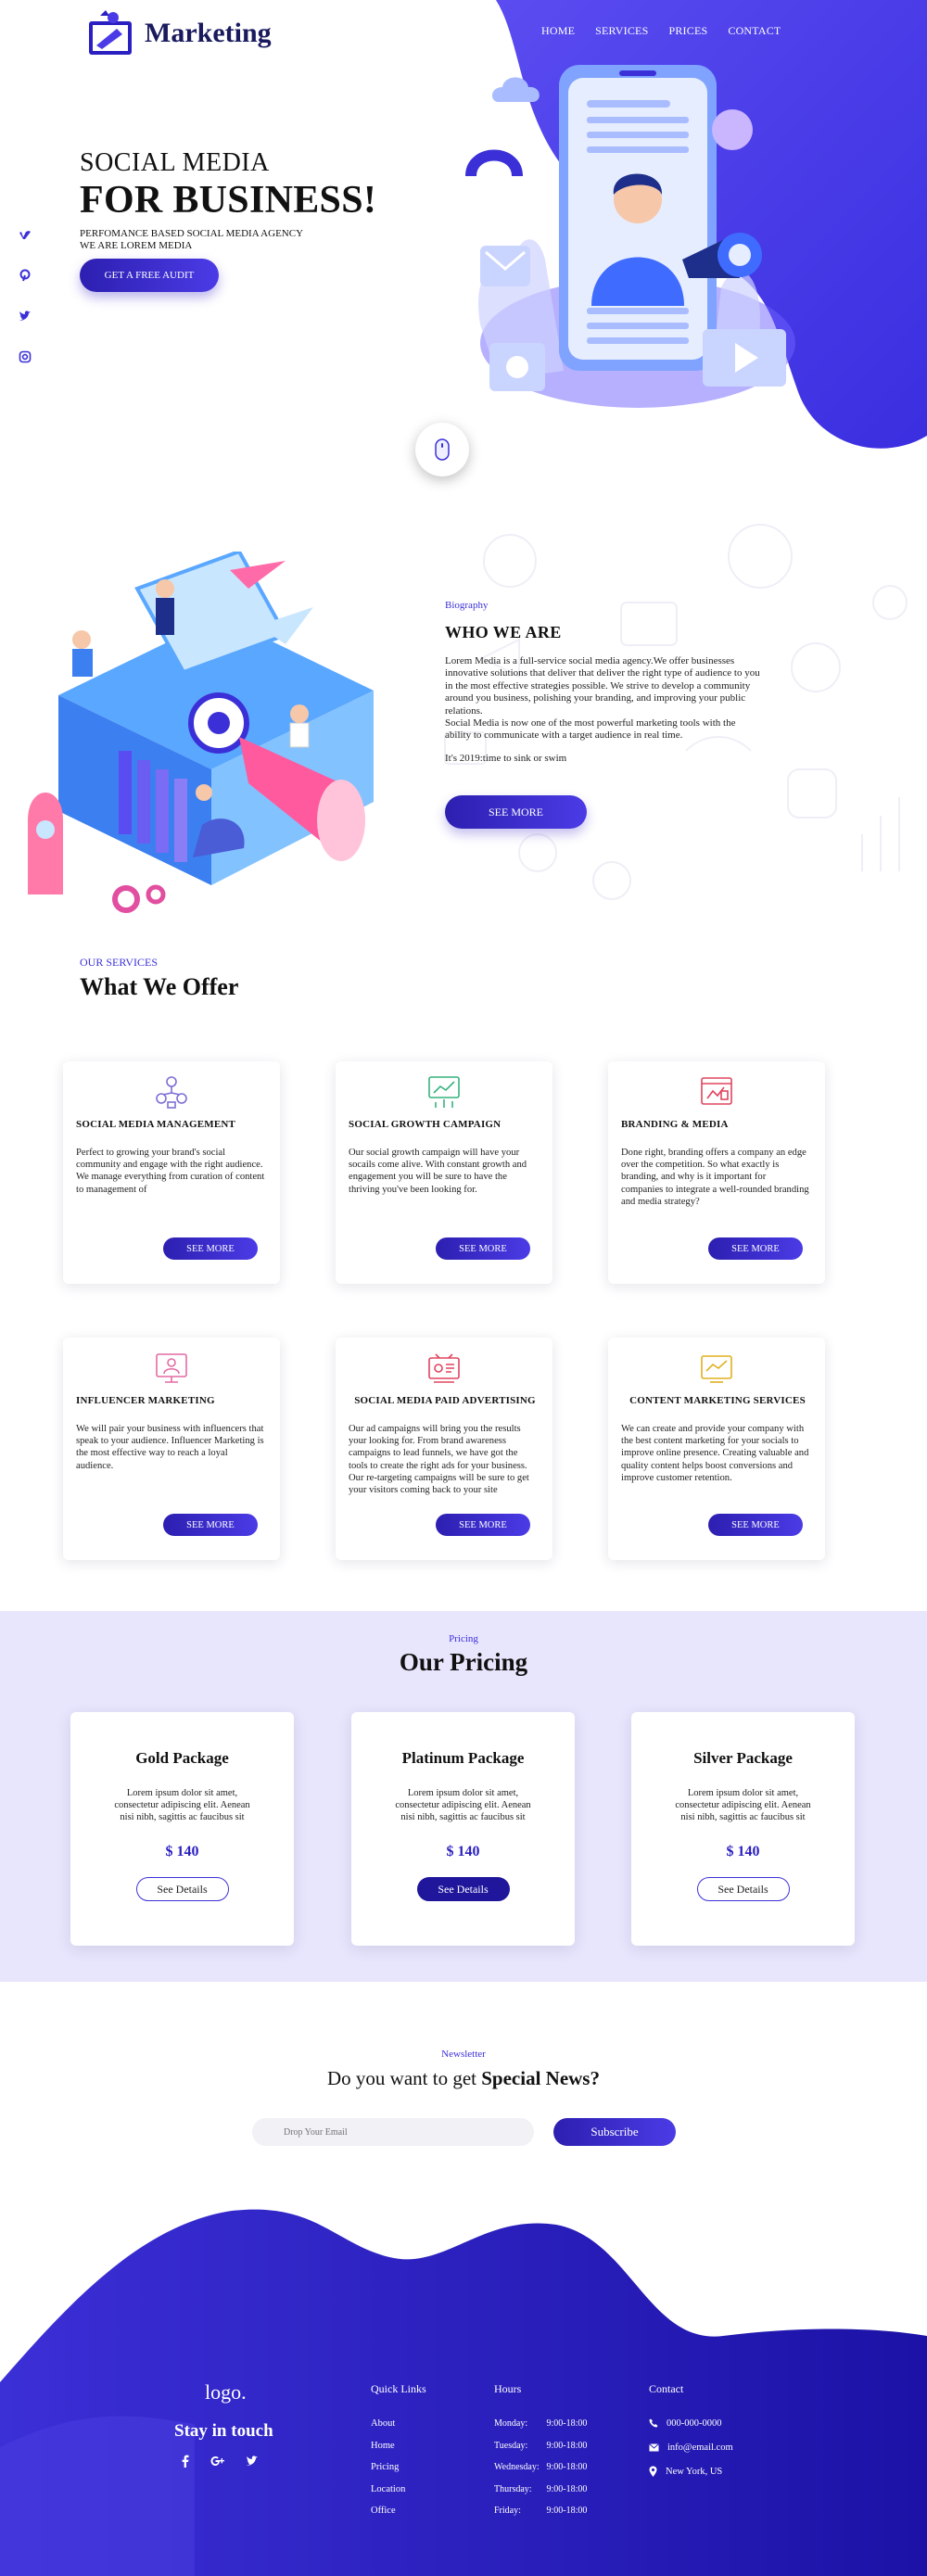 The height and width of the screenshot is (2576, 927). I want to click on logo-megaphone-icon, so click(110, 32).